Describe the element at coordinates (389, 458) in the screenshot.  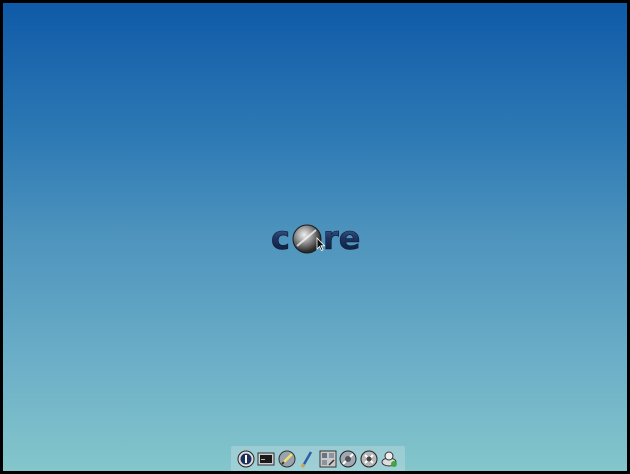
I see `mount-icon` at that location.